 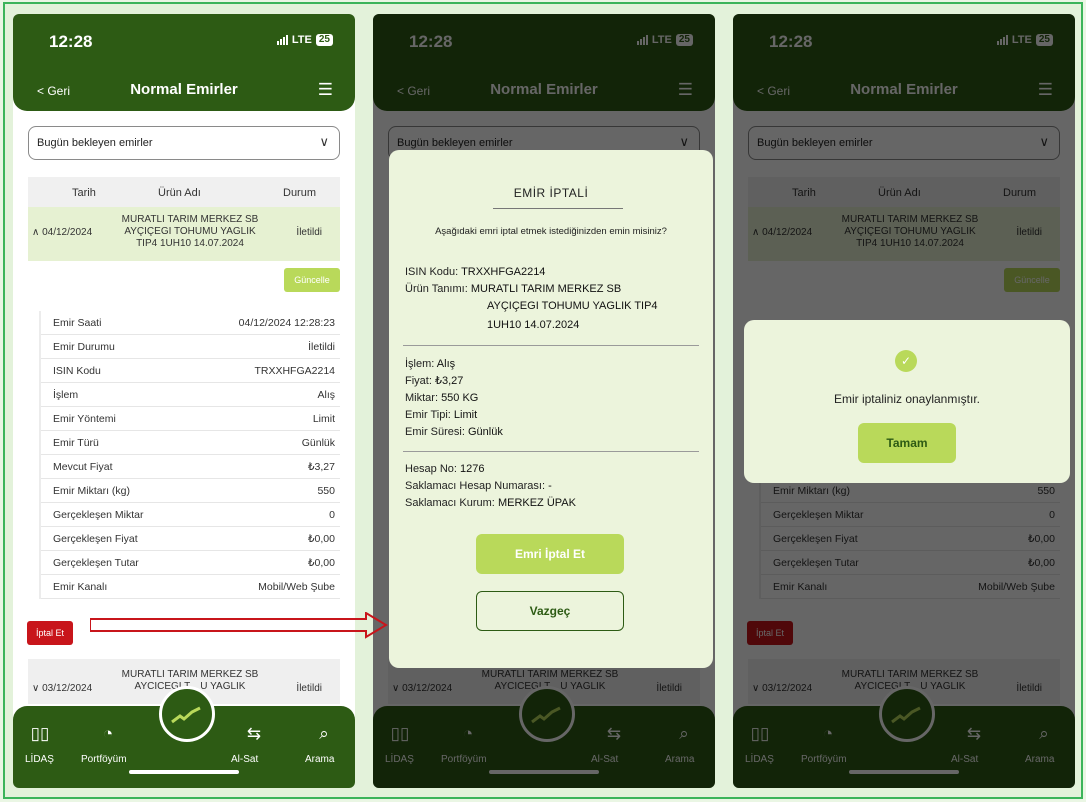 I want to click on chevron-down-icon: ∨, so click(x=324, y=141).